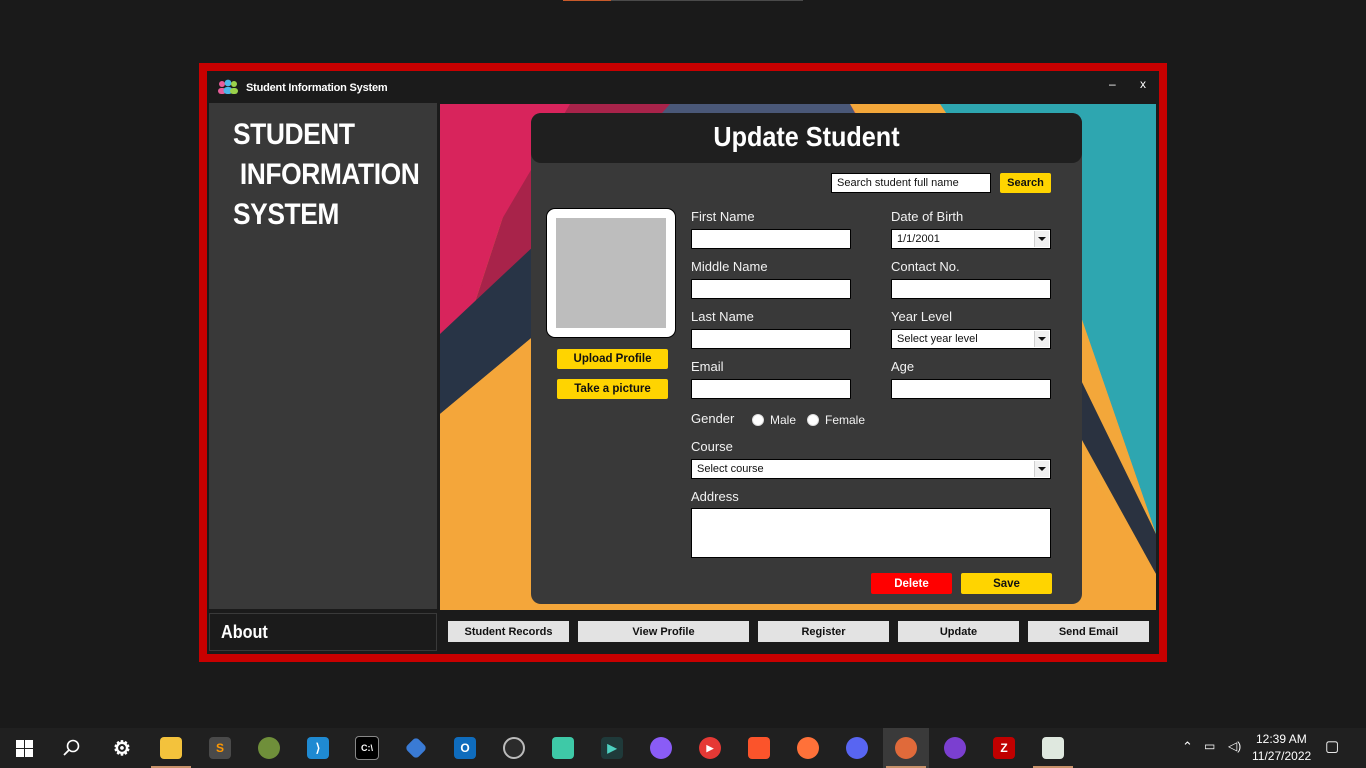  What do you see at coordinates (927, 216) in the screenshot?
I see `date-of-birth-label: Date of Birth` at bounding box center [927, 216].